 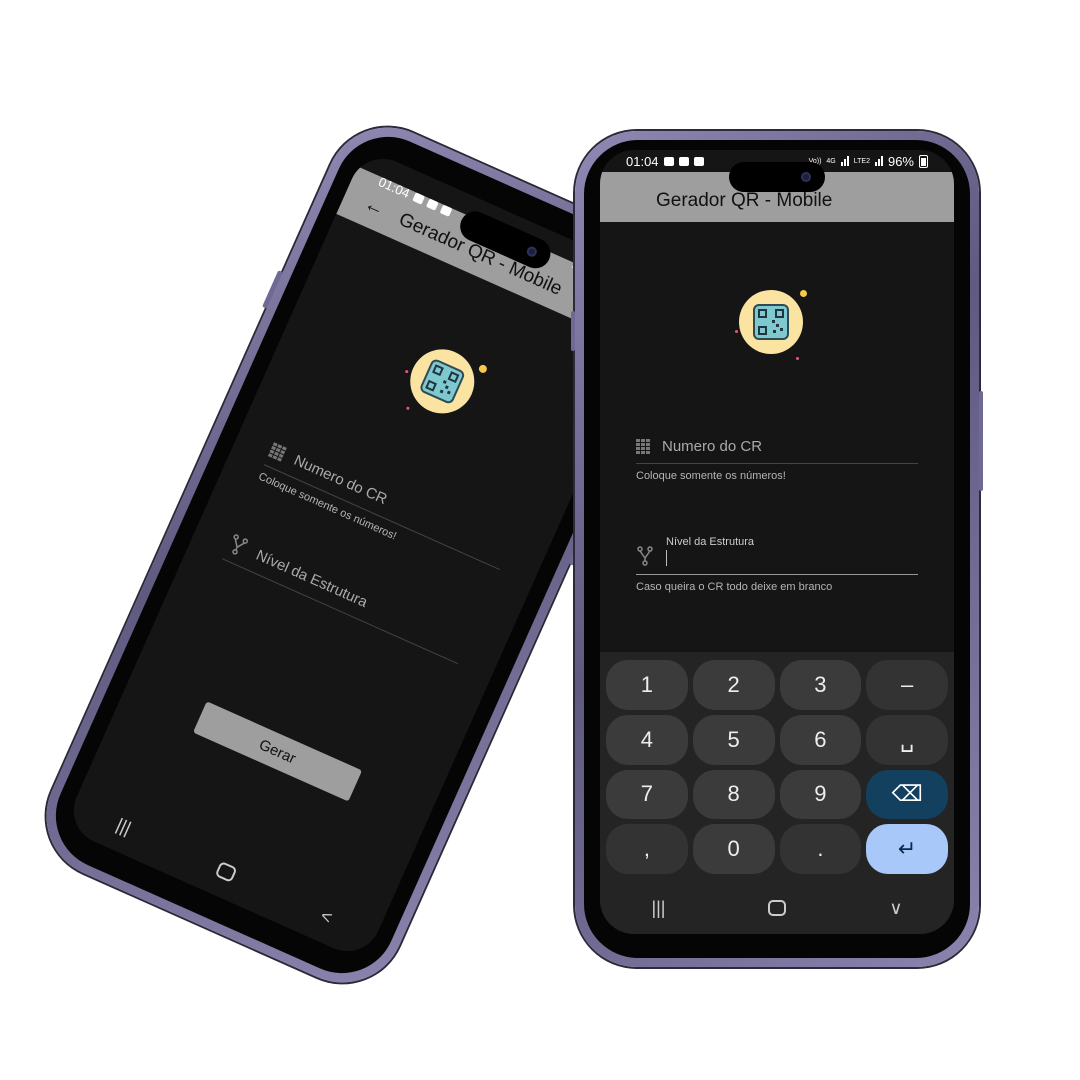 I want to click on backspace-key: ⌫, so click(x=907, y=794).